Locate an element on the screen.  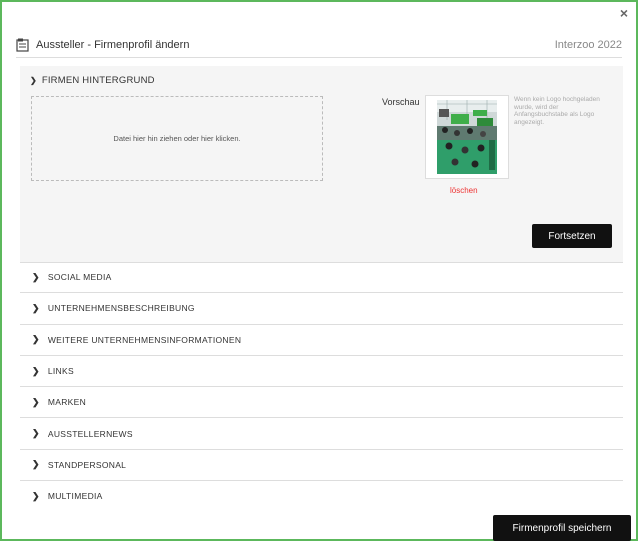
section-row-exhibitor-news: ❯ AUSSTELLERNEWS is located at coordinates (321, 434).